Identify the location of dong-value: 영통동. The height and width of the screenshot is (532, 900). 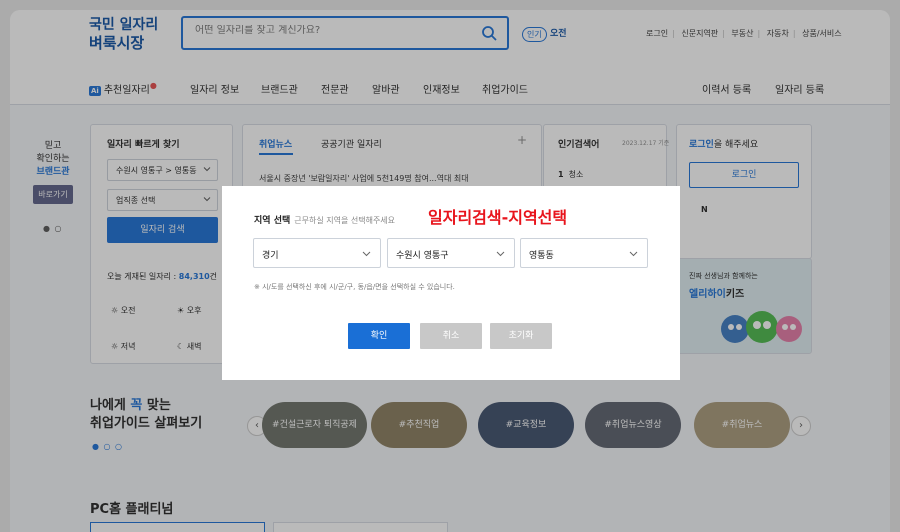
(541, 256).